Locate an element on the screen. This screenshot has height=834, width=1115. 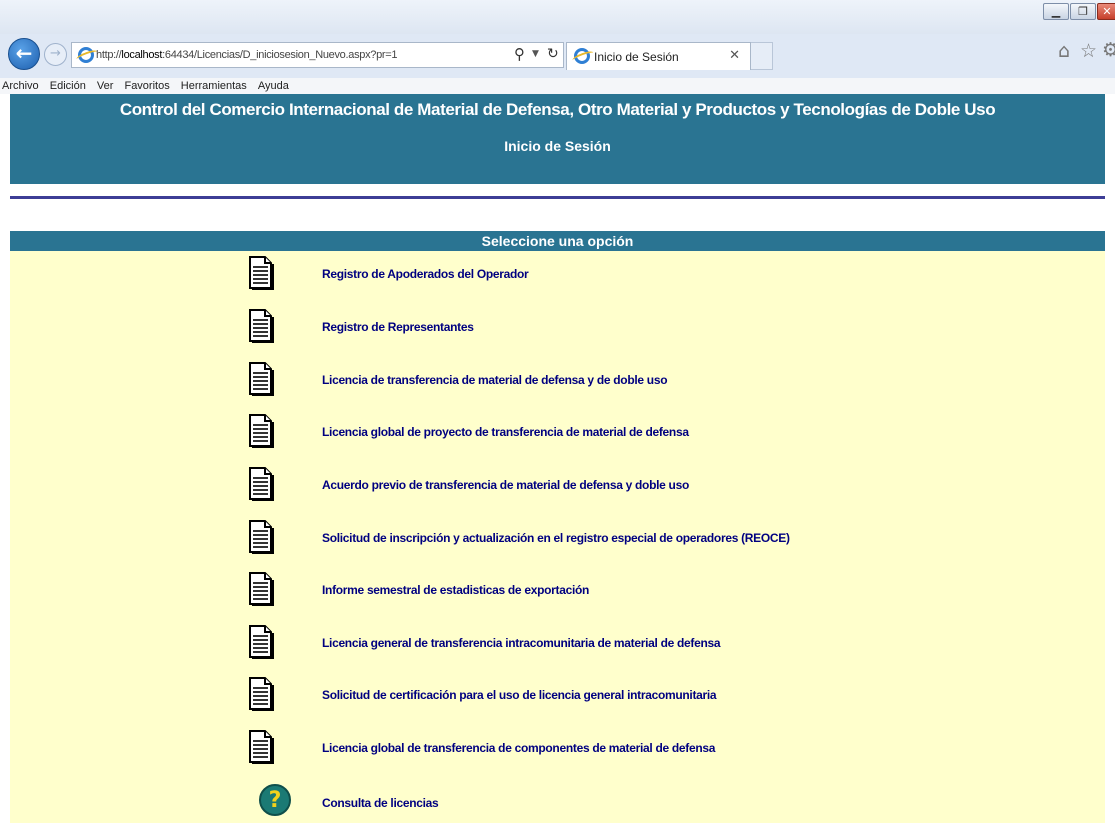
header-divider is located at coordinates (557, 197).